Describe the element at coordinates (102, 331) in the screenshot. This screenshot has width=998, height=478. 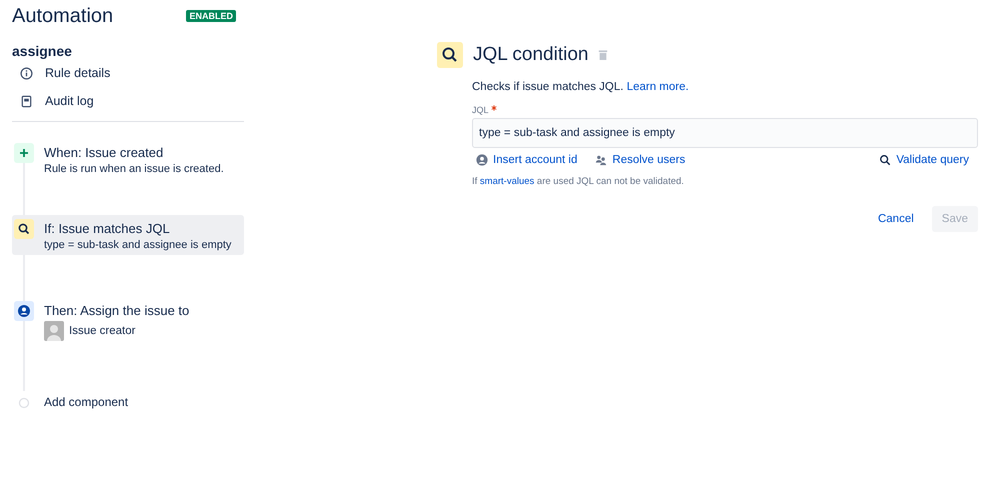
I see `step-detail: Issue creator` at that location.